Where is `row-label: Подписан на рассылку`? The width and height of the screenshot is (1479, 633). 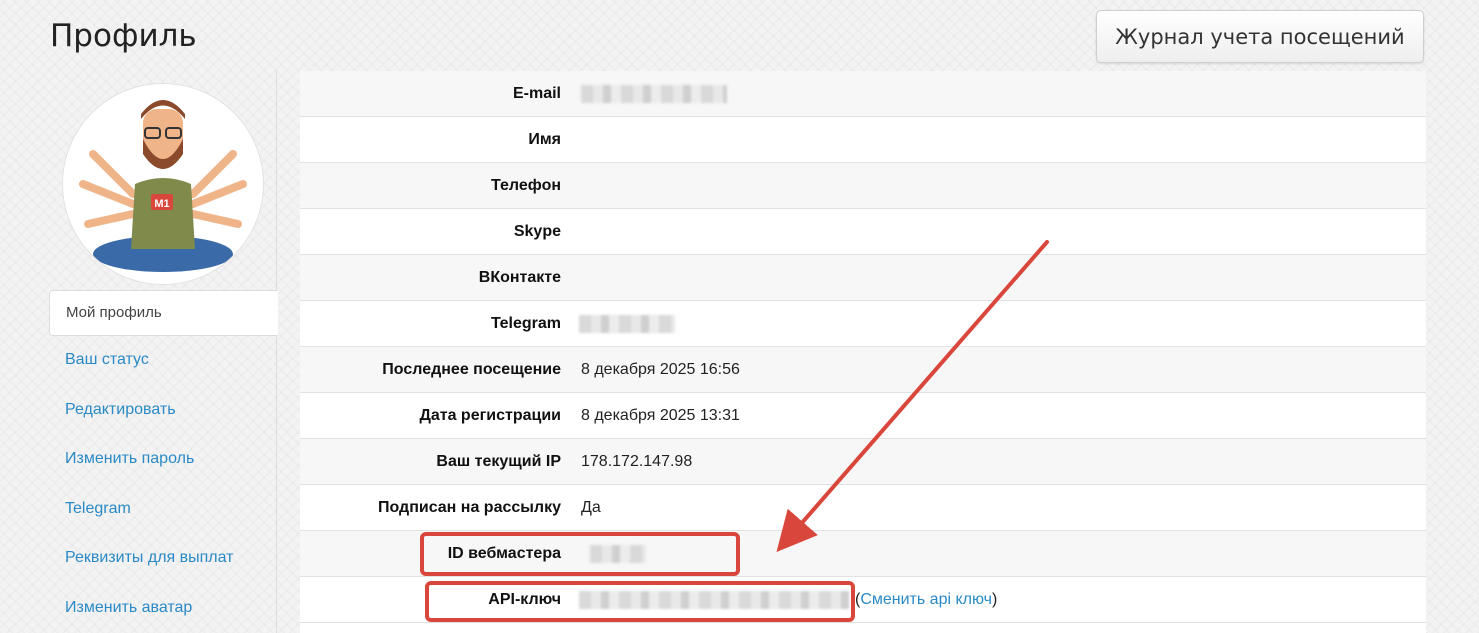 row-label: Подписан на рассылку is located at coordinates (469, 507).